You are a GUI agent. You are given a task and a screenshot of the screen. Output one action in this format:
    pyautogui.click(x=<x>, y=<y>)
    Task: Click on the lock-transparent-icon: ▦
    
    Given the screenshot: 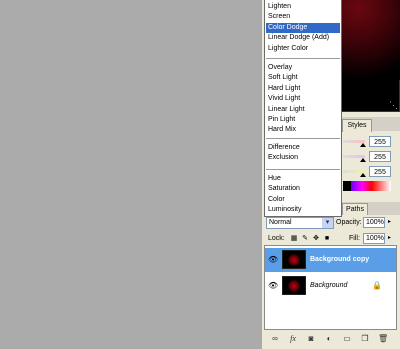 What is the action you would take?
    pyautogui.click(x=294, y=239)
    